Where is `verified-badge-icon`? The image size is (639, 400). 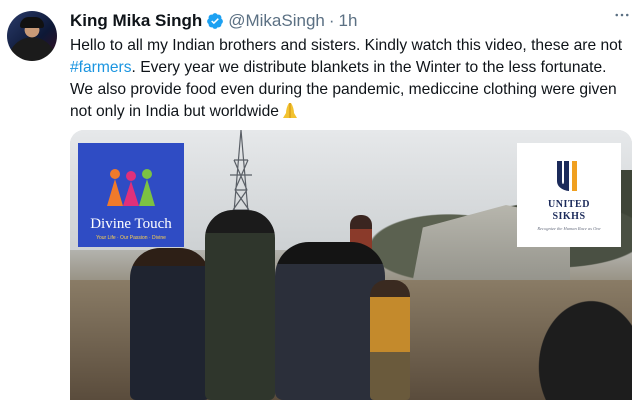
verified-badge-icon is located at coordinates (215, 21).